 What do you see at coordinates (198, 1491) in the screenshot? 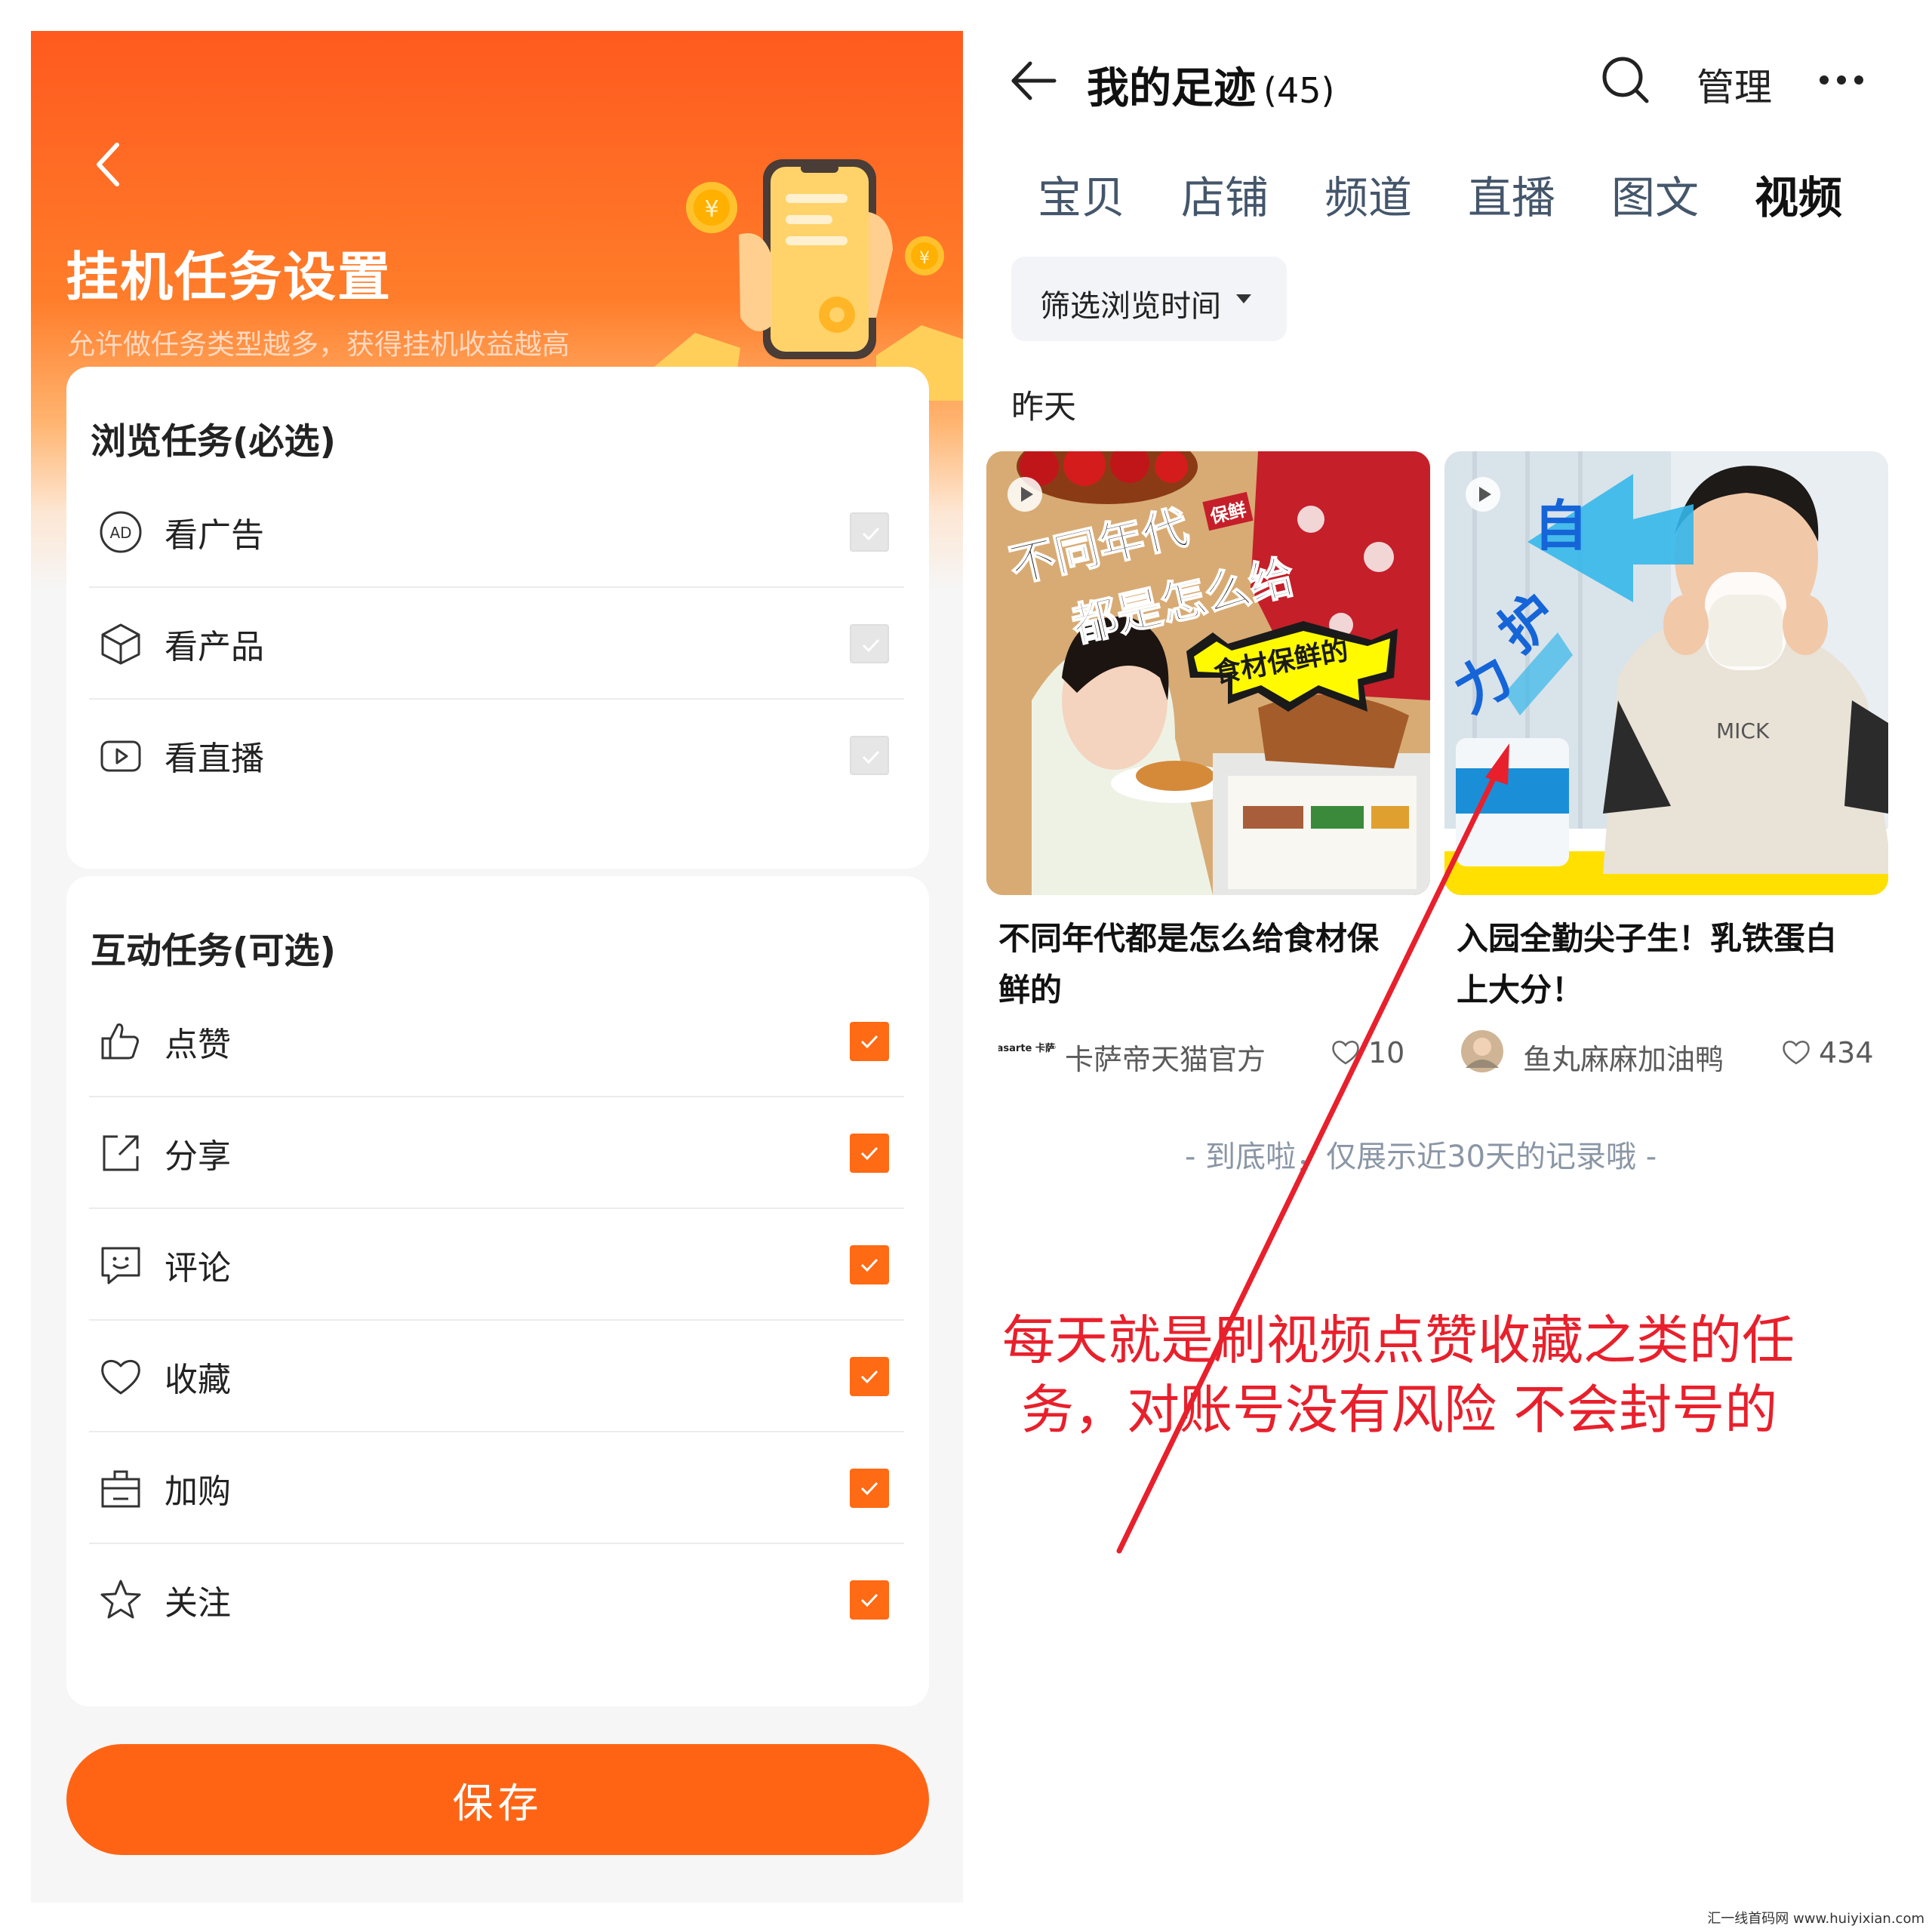
I see `task-label: 加购` at bounding box center [198, 1491].